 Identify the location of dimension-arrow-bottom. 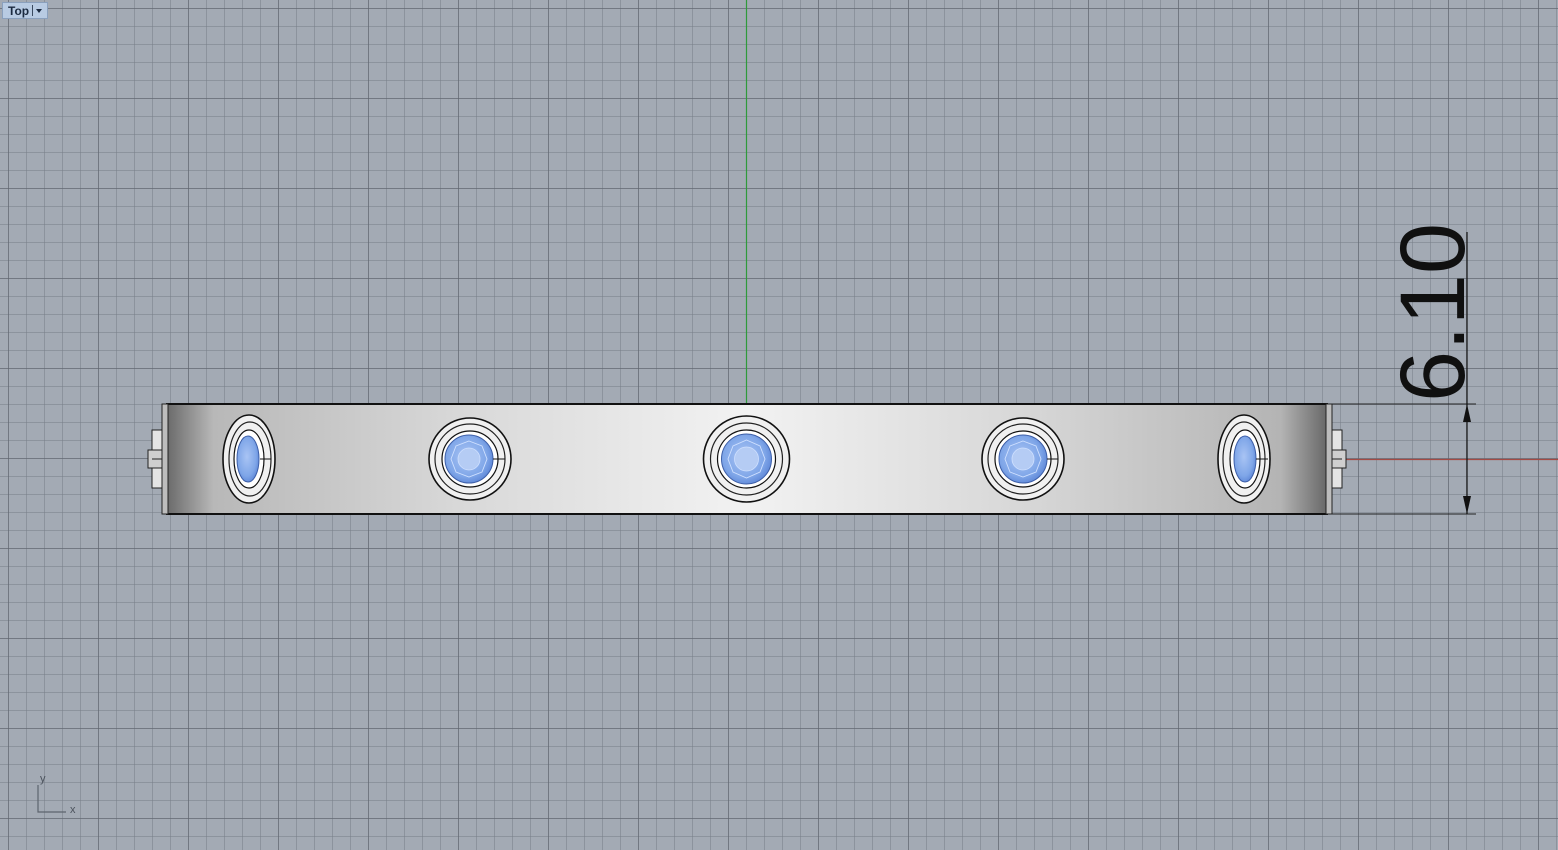
(1467, 505).